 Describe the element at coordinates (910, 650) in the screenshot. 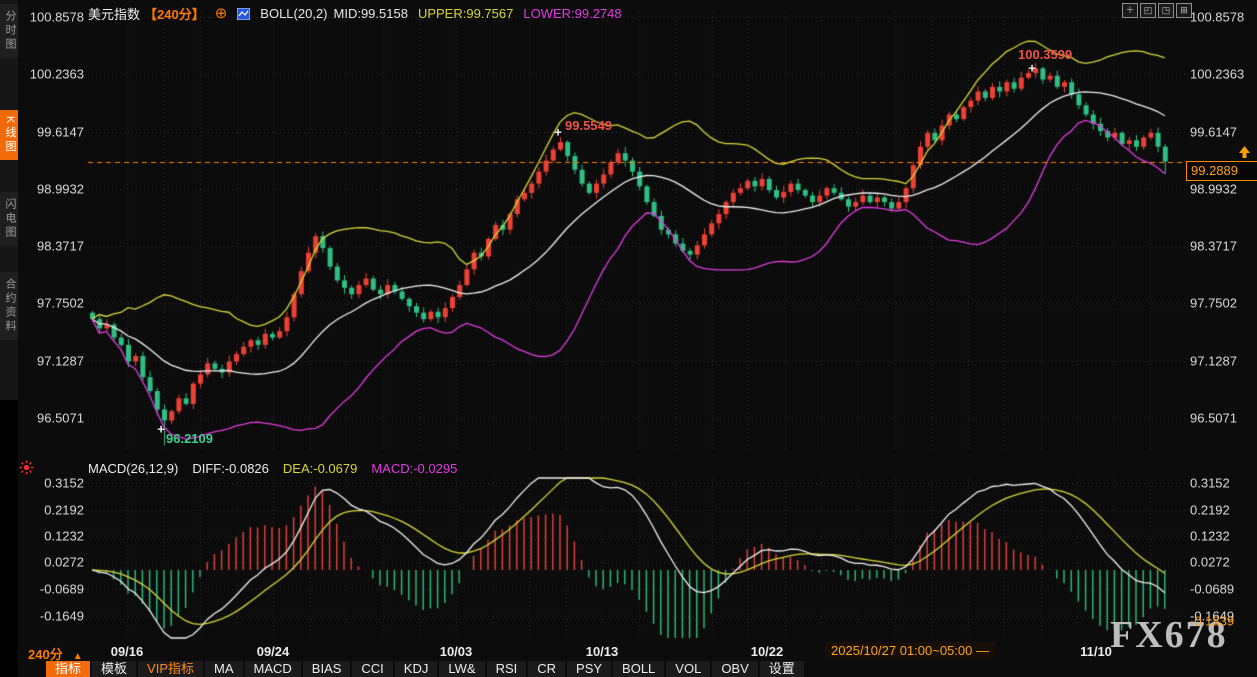

I see `selected-period-badge: 2025/10/27 01:00~05:00 —` at that location.